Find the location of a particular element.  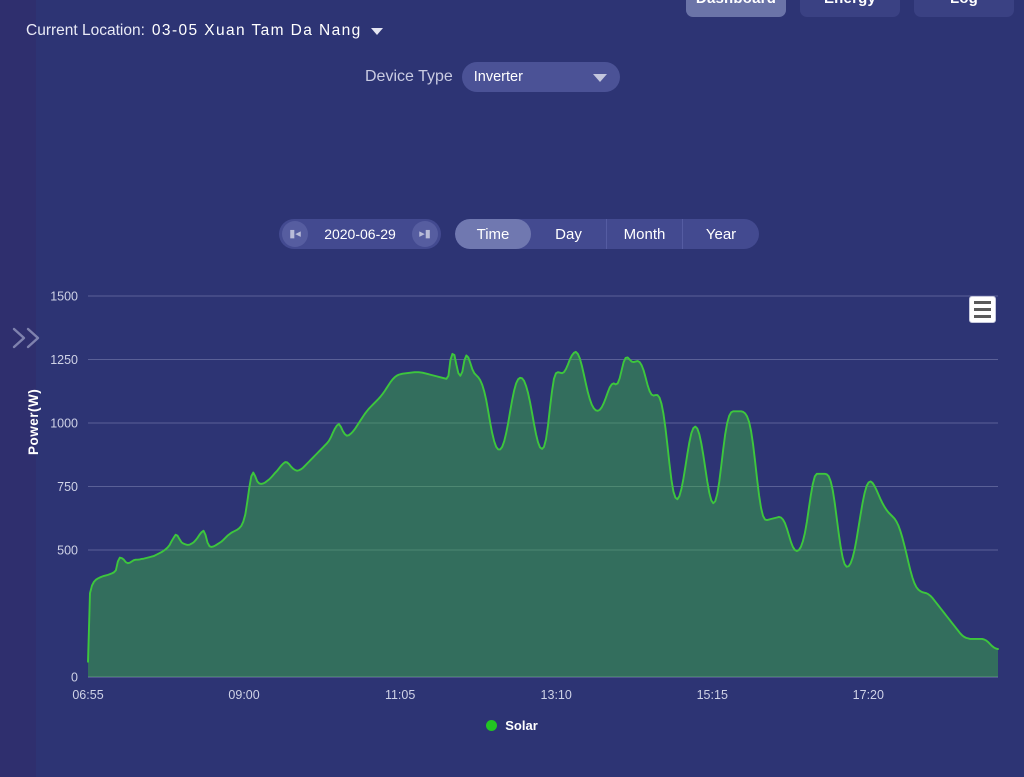

chart-legend: Solar is located at coordinates (512, 725).